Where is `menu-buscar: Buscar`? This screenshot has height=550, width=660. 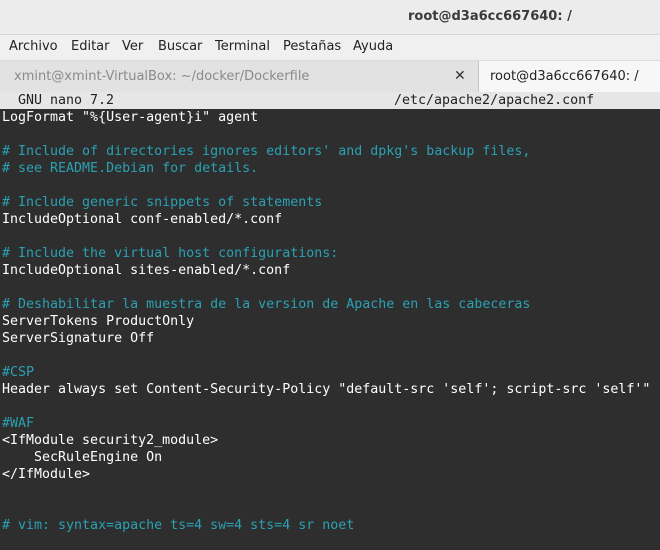 menu-buscar: Buscar is located at coordinates (180, 46).